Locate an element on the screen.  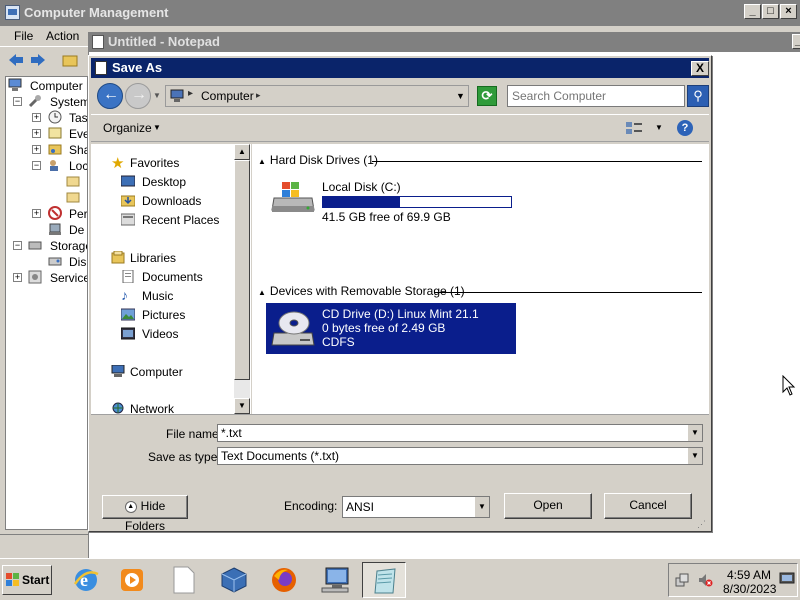
cancel-button: Cancel is located at coordinates (648, 506).